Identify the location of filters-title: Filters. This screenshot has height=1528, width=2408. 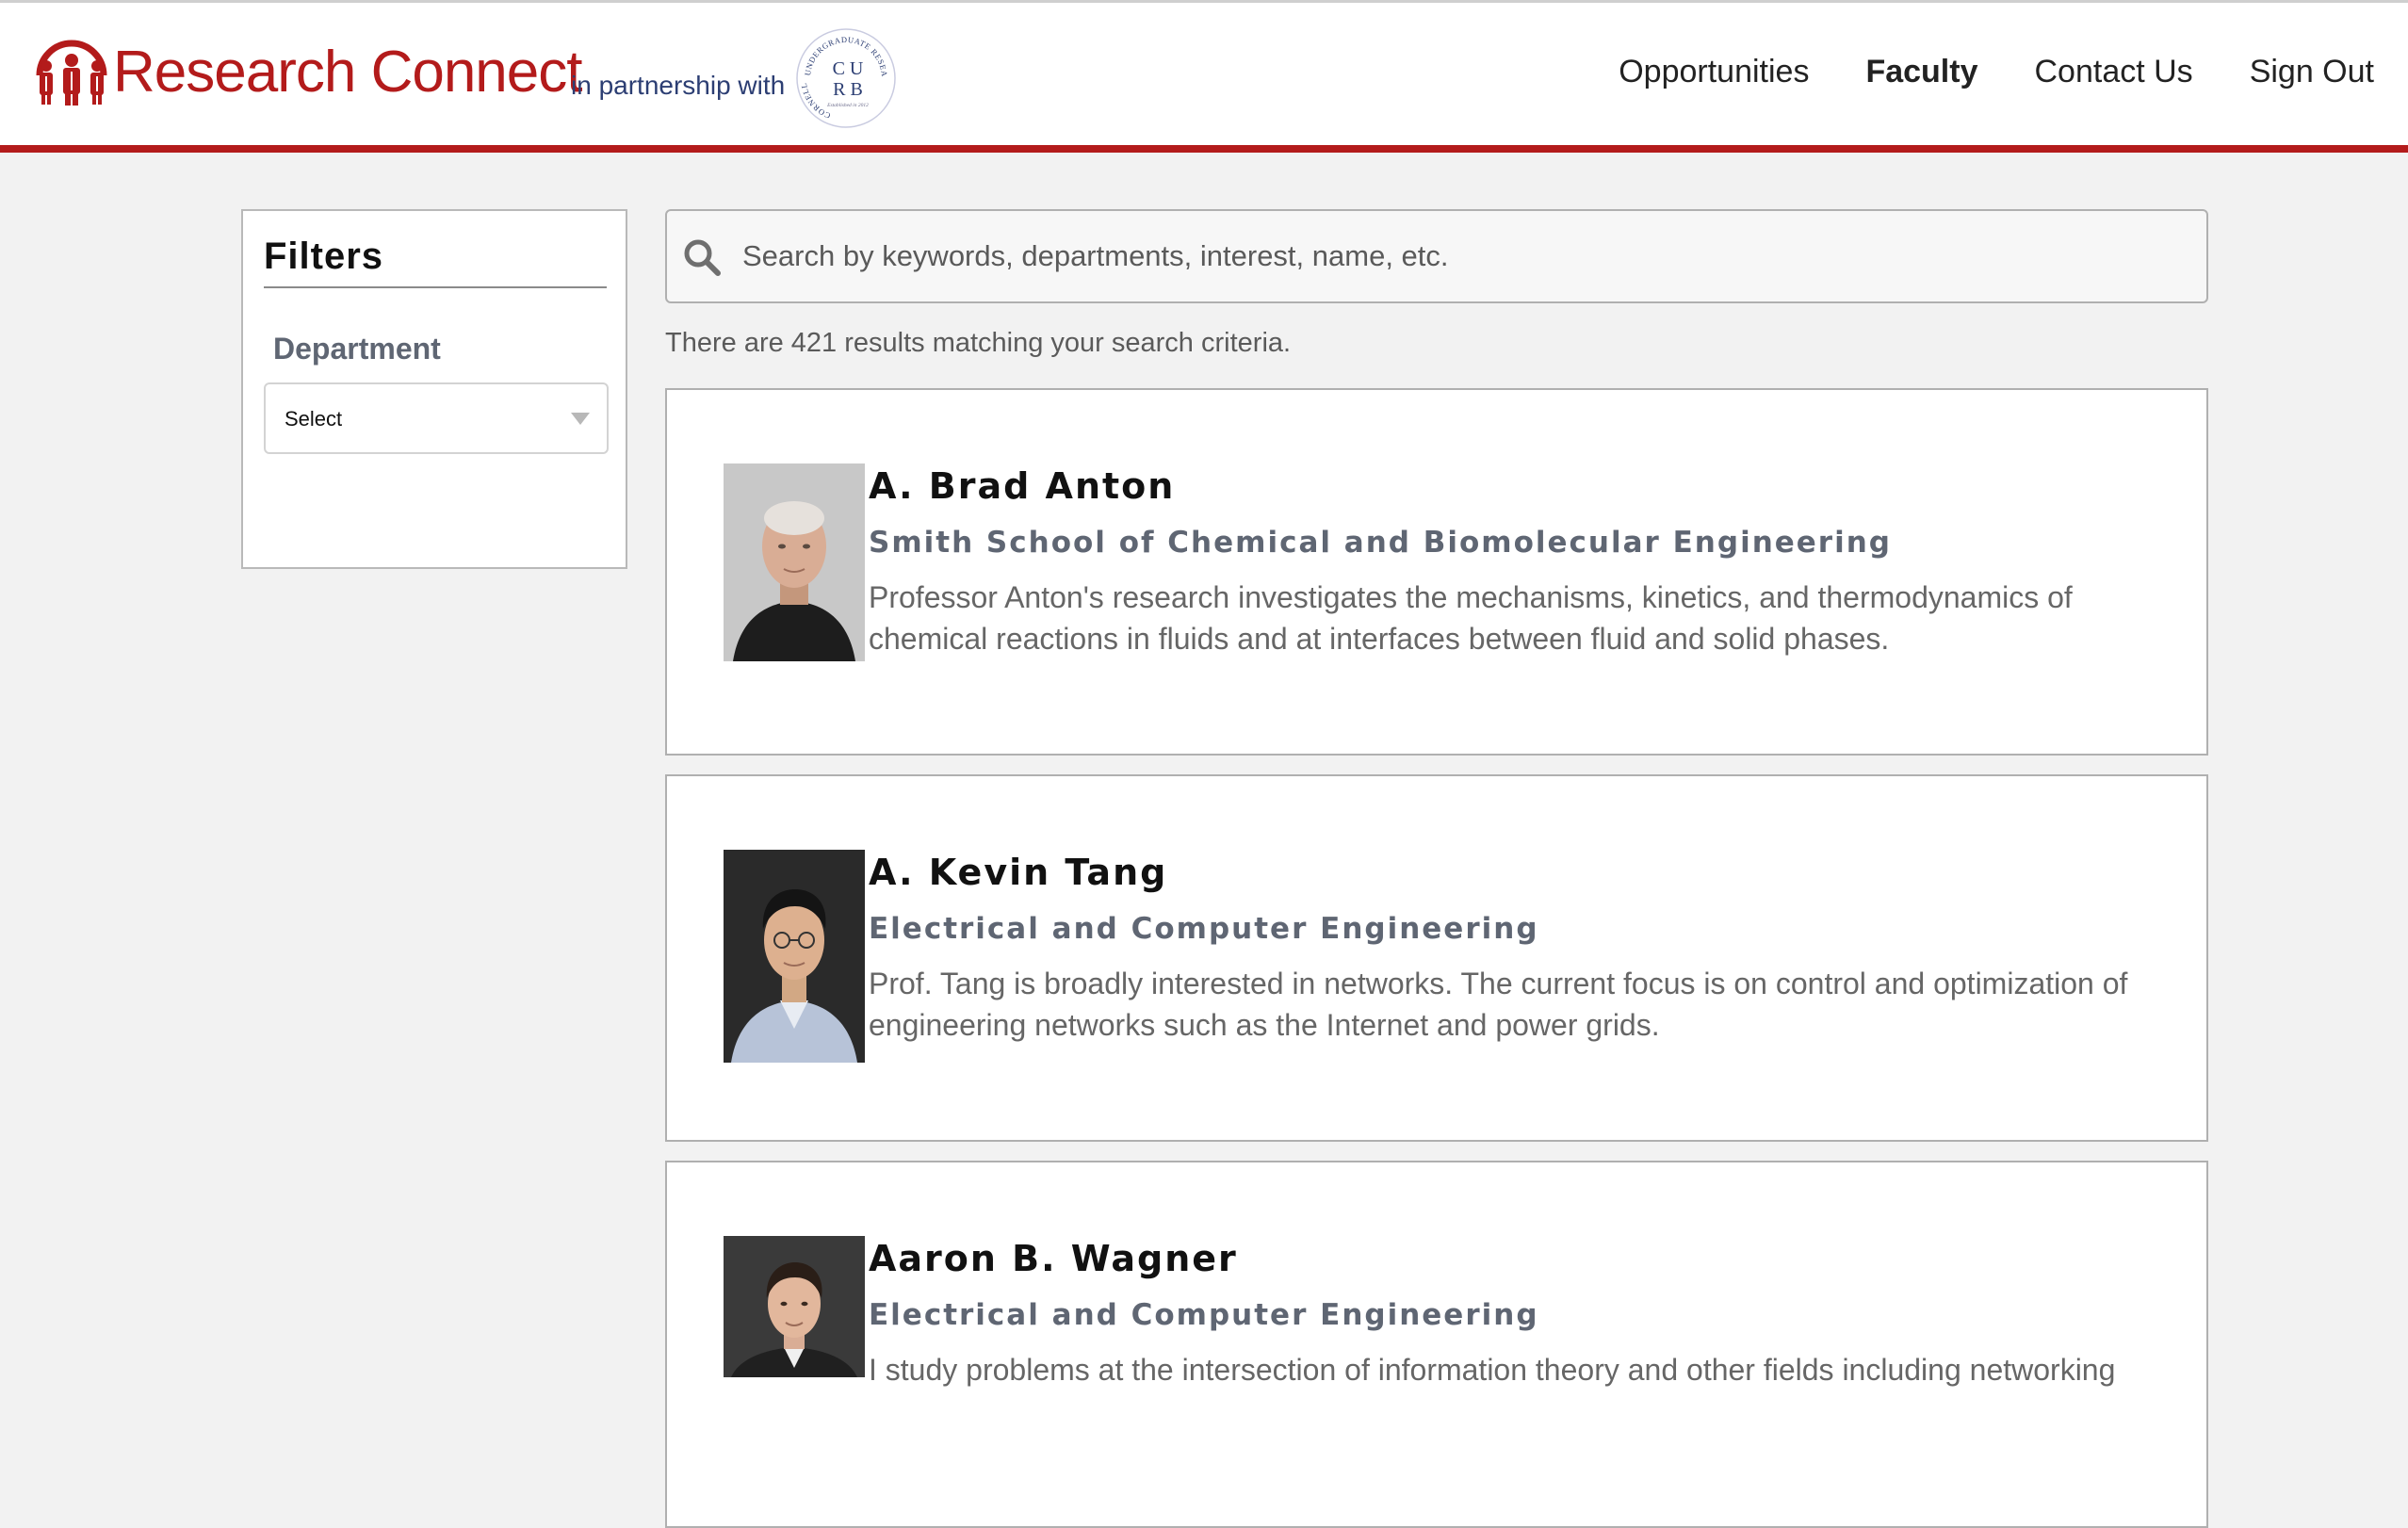
(324, 256).